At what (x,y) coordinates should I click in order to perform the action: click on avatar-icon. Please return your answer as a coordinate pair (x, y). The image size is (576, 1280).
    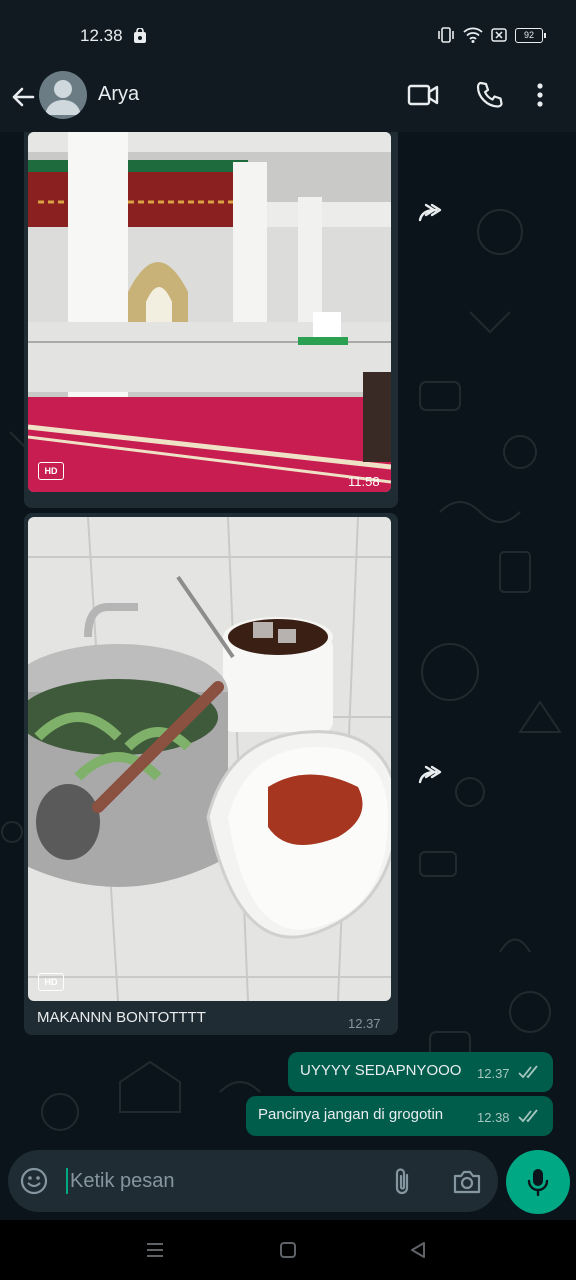
    Looking at the image, I should click on (63, 97).